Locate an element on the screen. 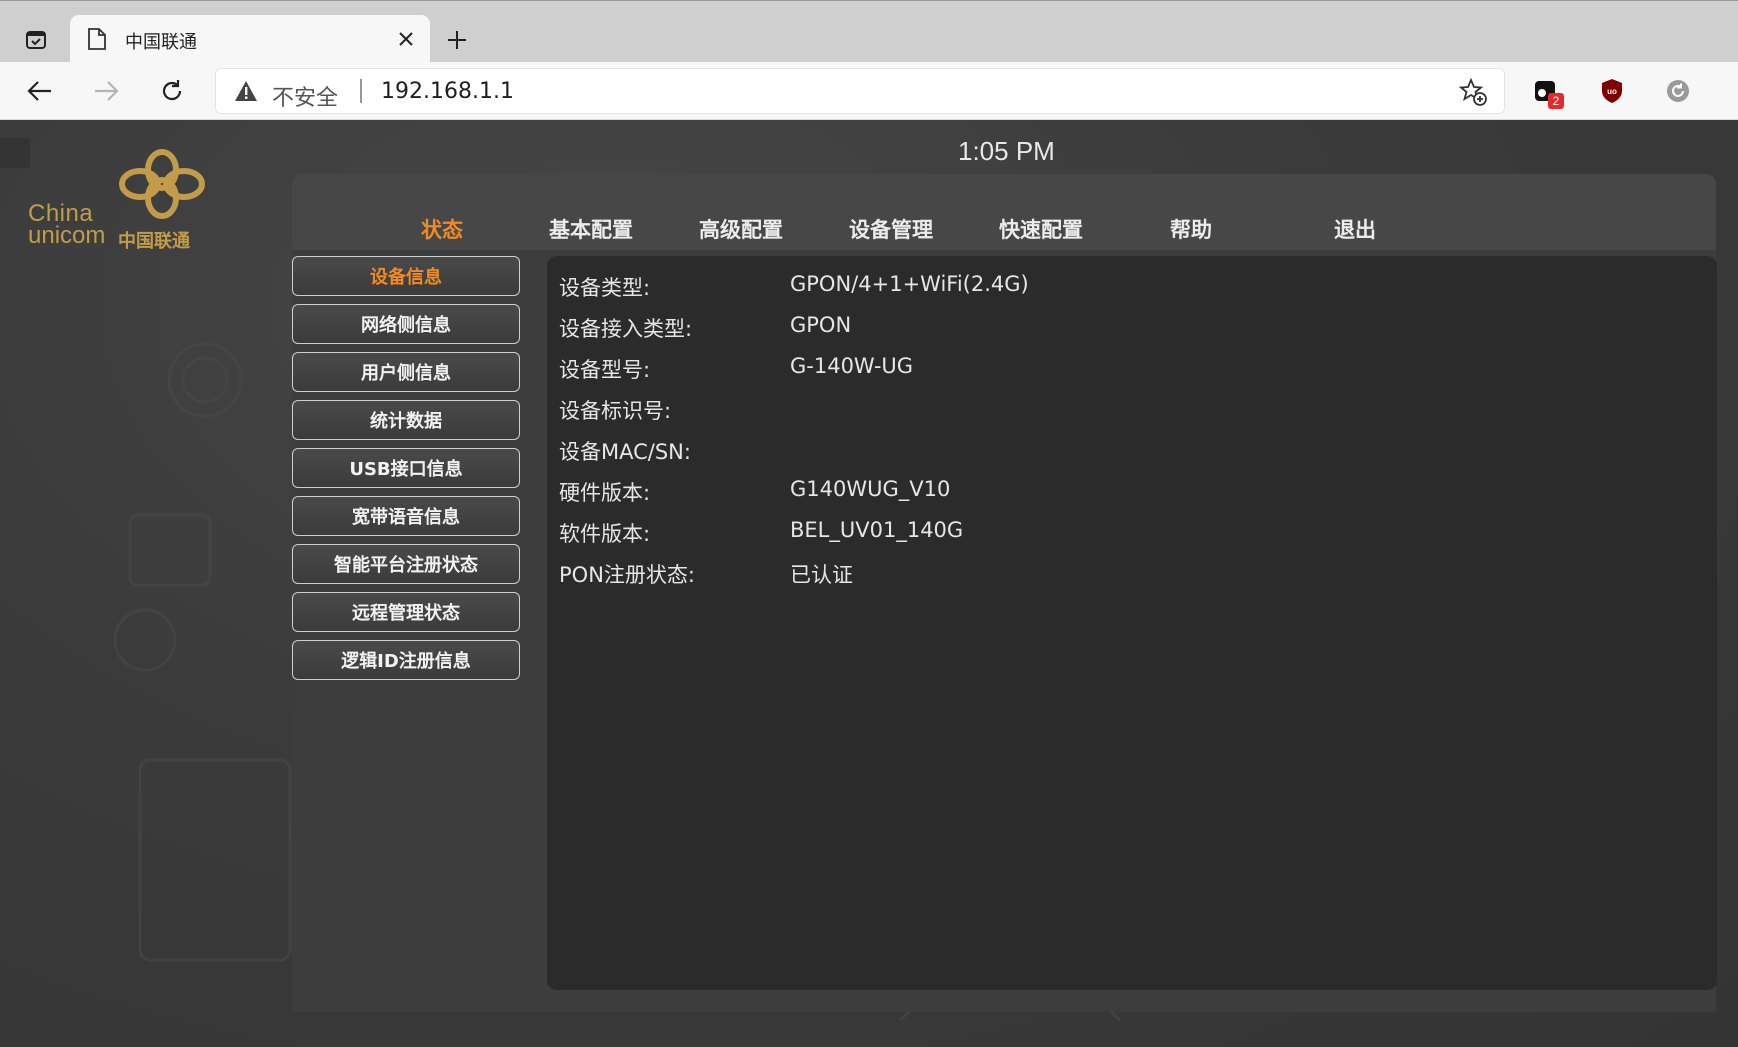  china-unicom-logo: China unicom 中国联通 is located at coordinates (121, 200).